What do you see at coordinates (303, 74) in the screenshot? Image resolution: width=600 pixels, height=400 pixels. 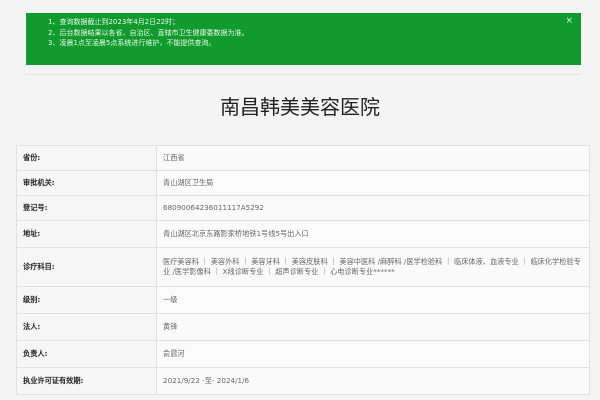 I see `divider` at bounding box center [303, 74].